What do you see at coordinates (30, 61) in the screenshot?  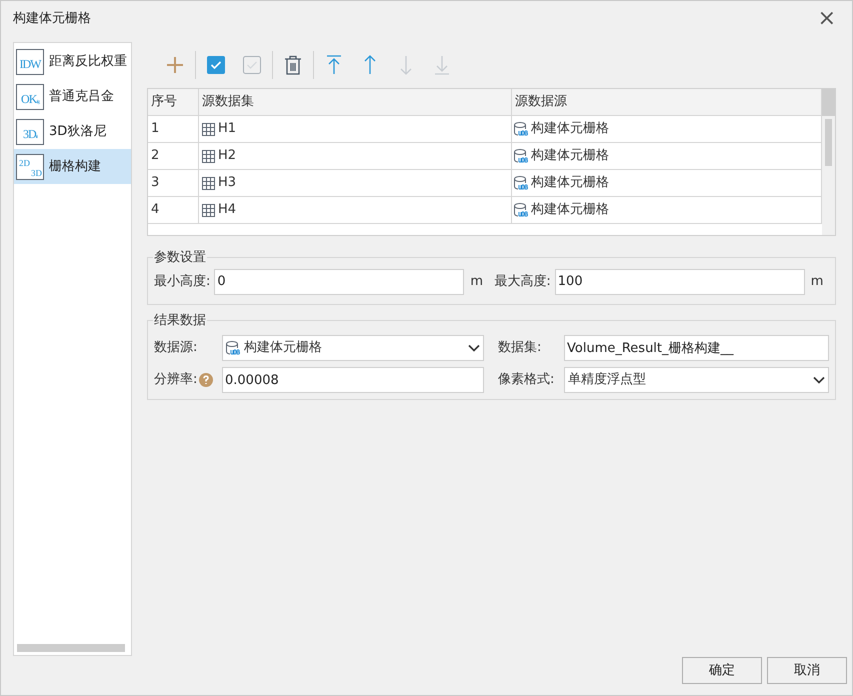 I see `method-logo: IDW` at bounding box center [30, 61].